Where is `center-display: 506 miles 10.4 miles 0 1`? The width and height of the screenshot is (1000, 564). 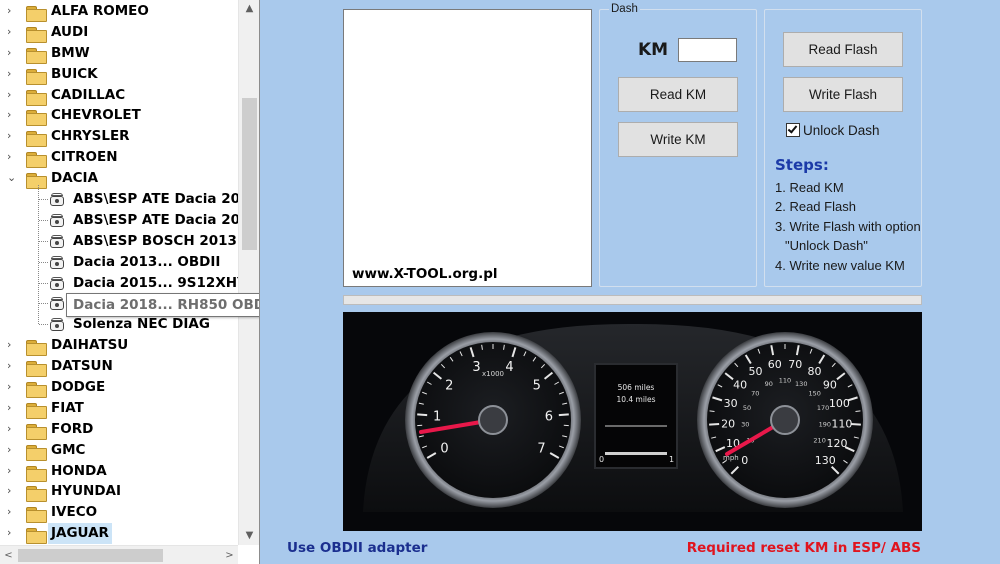 center-display: 506 miles 10.4 miles 0 1 is located at coordinates (636, 416).